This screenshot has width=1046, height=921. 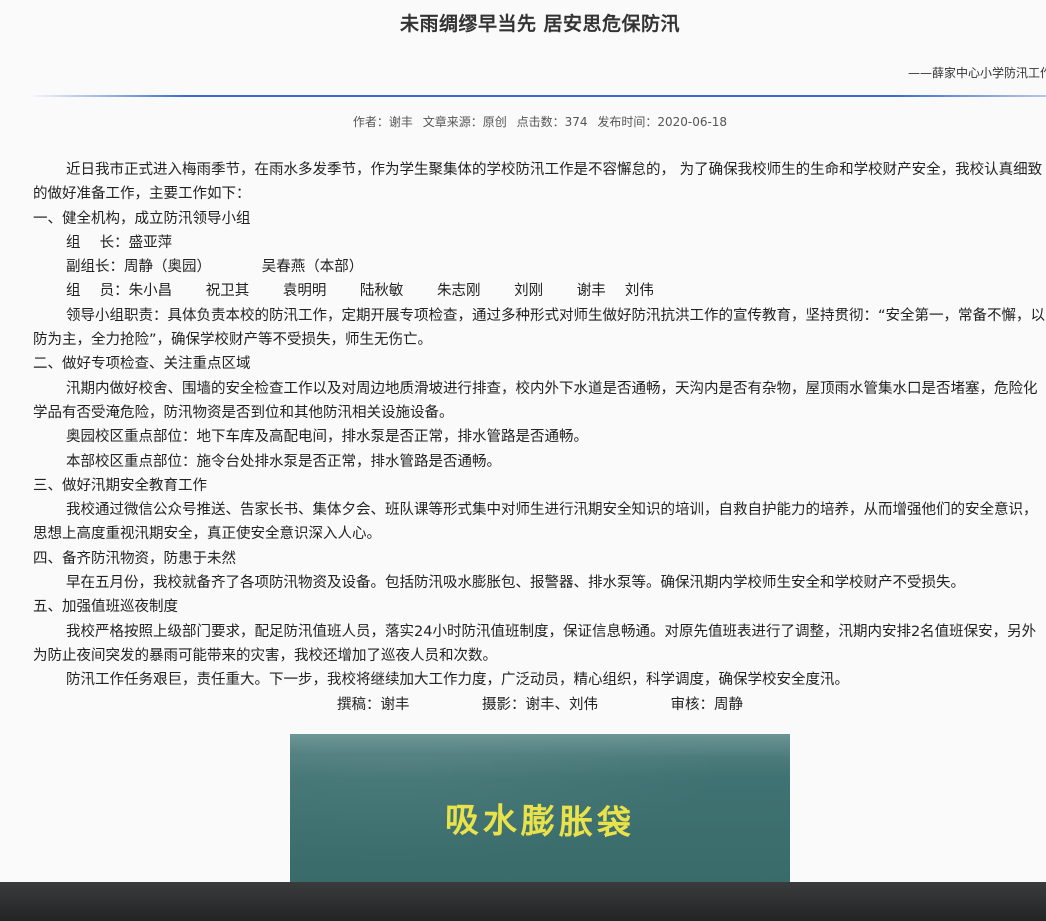 What do you see at coordinates (552, 122) in the screenshot?
I see `meta-clicks: 点击数：374` at bounding box center [552, 122].